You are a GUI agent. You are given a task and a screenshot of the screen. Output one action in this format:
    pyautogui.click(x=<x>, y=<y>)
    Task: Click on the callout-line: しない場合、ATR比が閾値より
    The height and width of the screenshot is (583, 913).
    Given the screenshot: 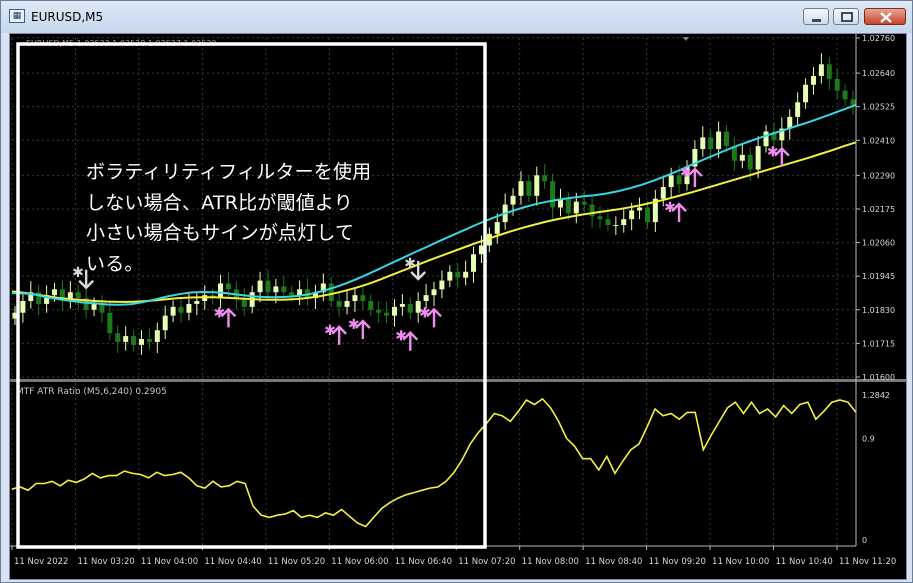 What is the action you would take?
    pyautogui.click(x=219, y=202)
    